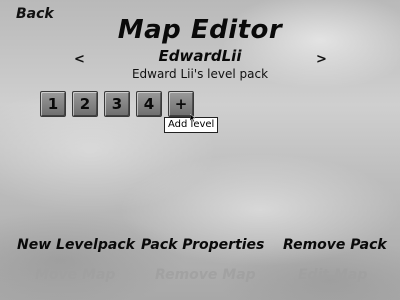  I want to click on levelpack-name: EdwardLii, so click(200, 56).